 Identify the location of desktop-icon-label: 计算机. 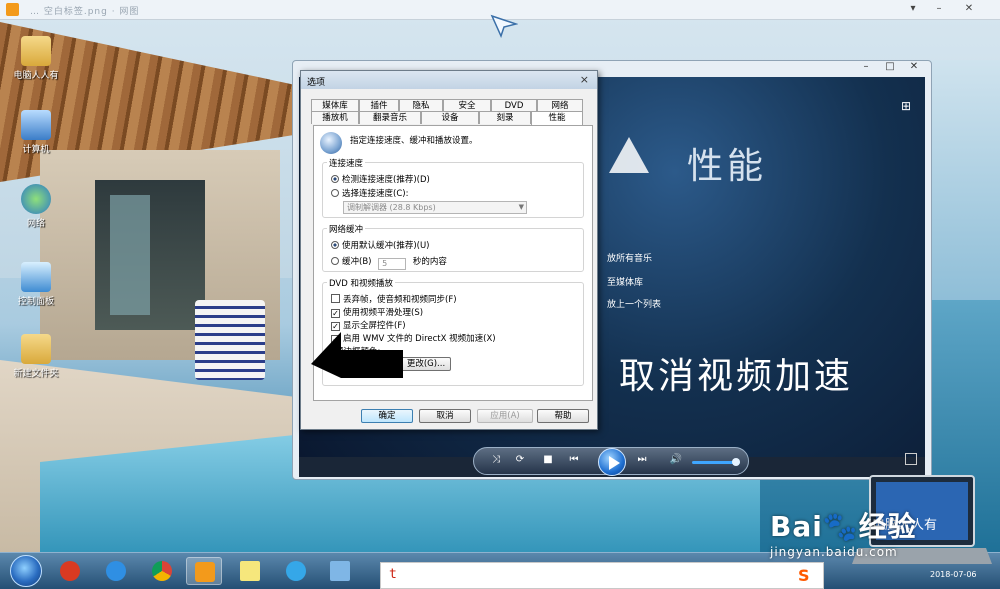
(36, 150).